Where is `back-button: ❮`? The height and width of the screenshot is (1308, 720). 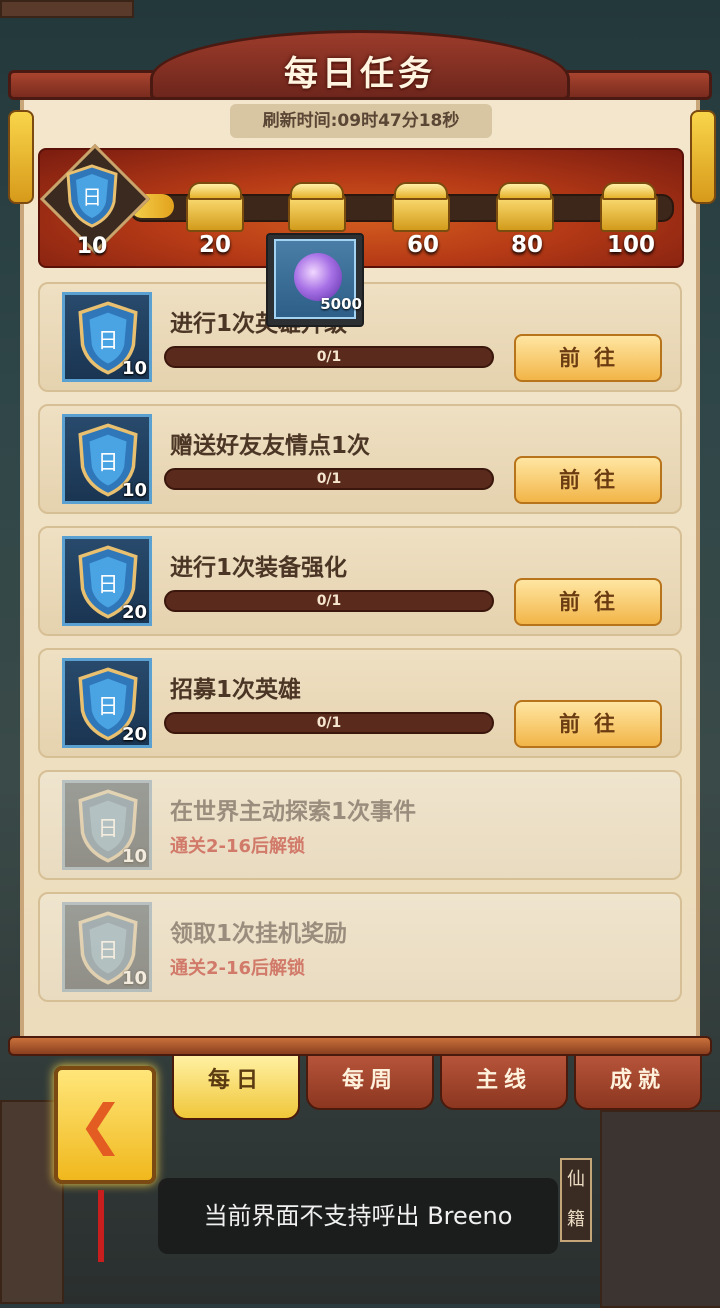
back-button: ❮ is located at coordinates (105, 1125).